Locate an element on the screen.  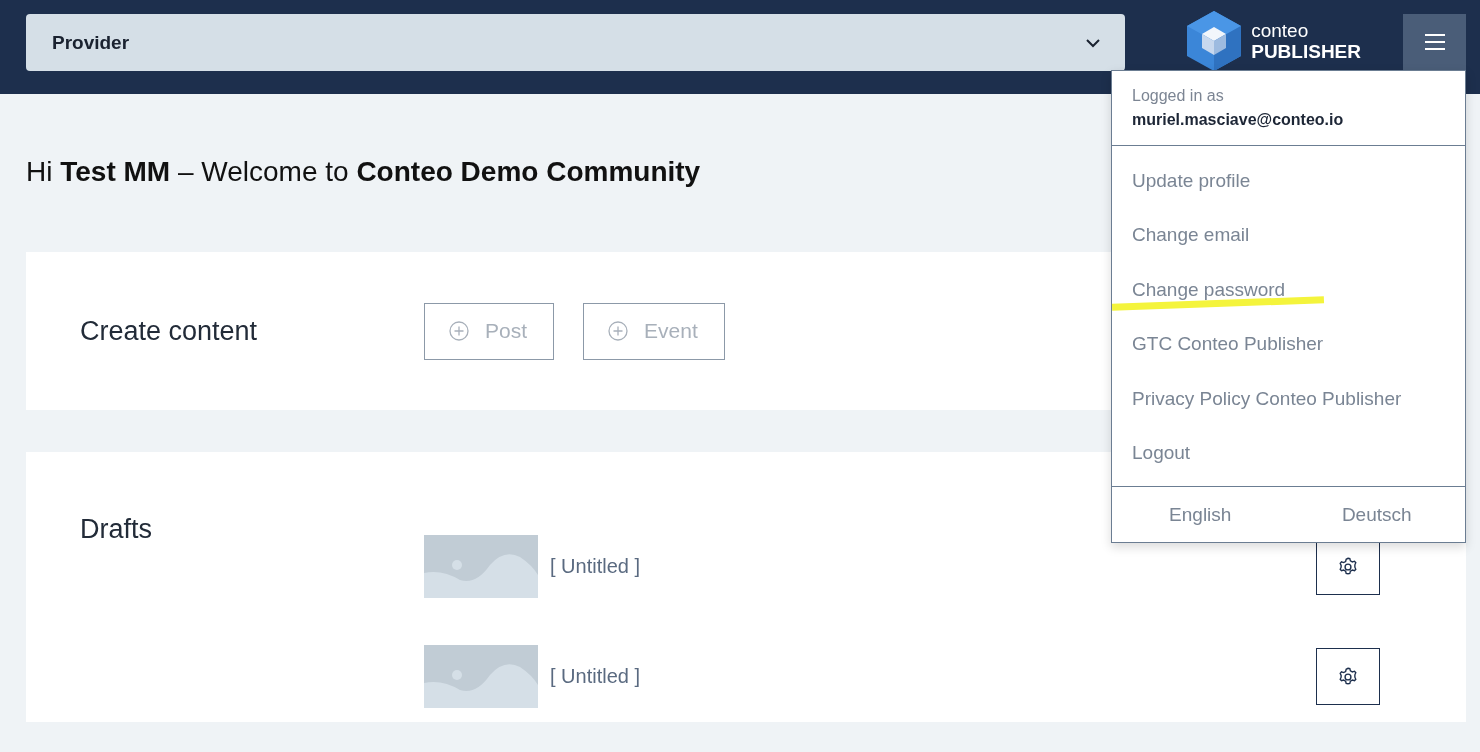
card-title: Create content is located at coordinates (169, 331).